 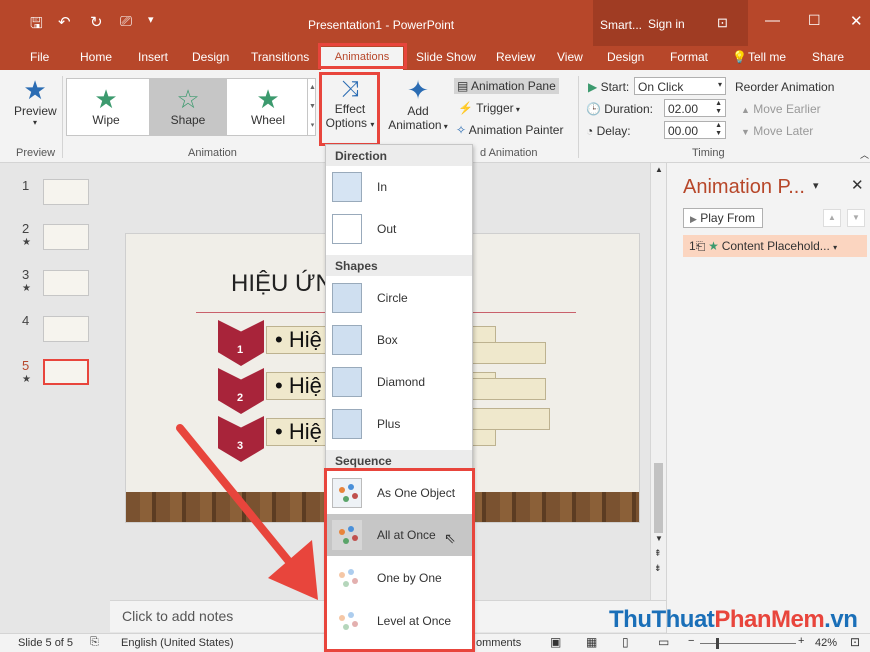 I want to click on animation-painter-label: Animation Painter, so click(x=516, y=130).